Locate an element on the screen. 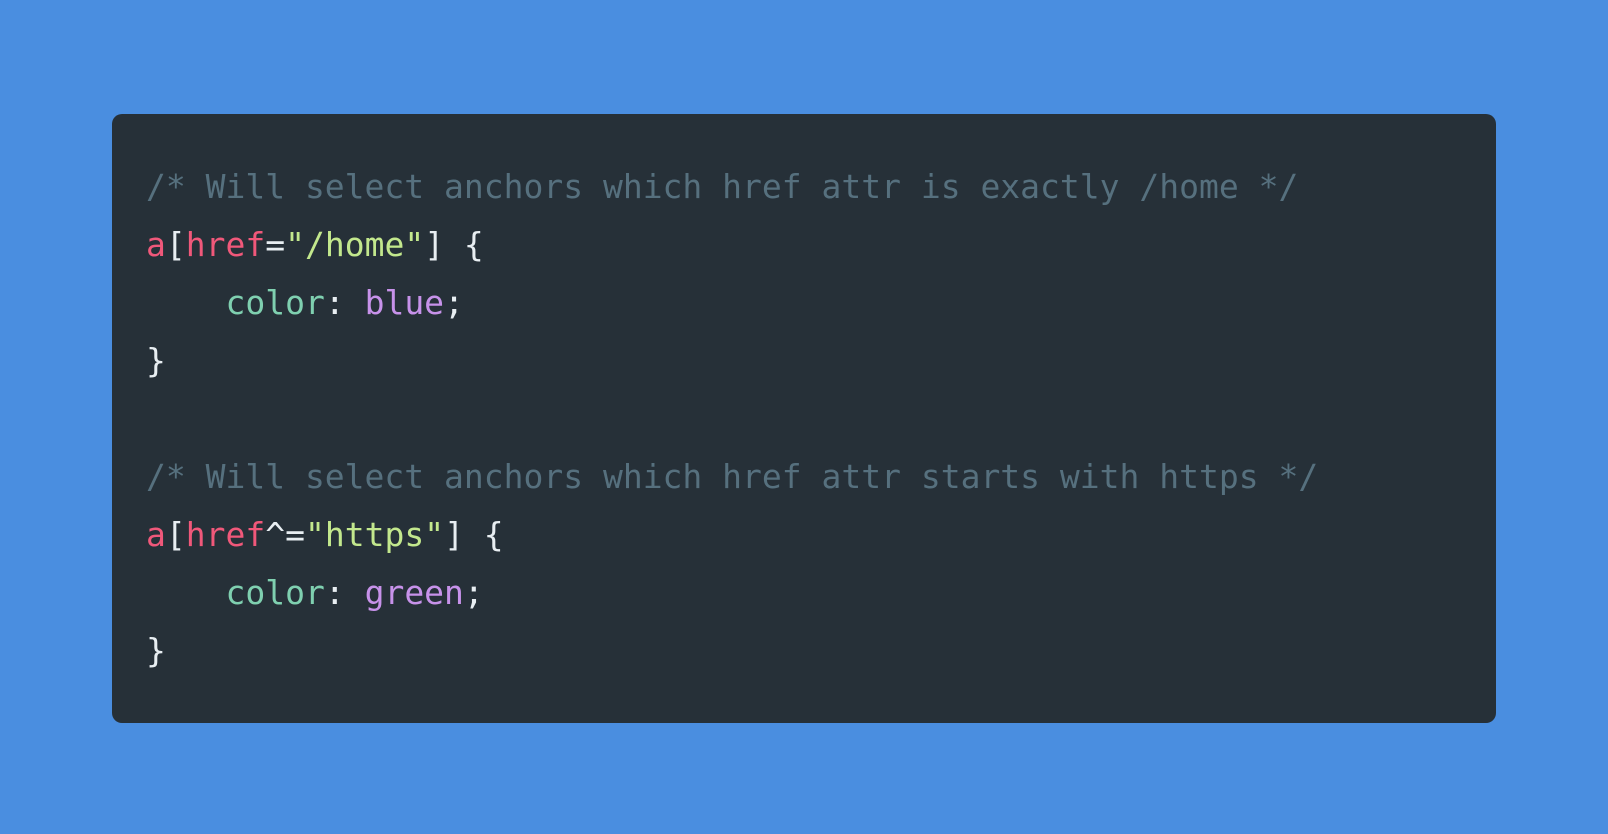  attribute-operator: ^= is located at coordinates (285, 534).